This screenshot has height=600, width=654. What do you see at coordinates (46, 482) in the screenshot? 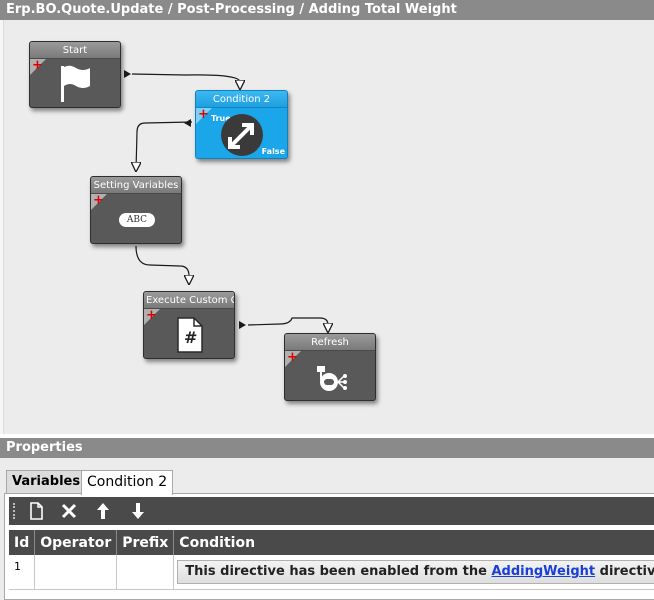
I see `tab-variables: Variables` at bounding box center [46, 482].